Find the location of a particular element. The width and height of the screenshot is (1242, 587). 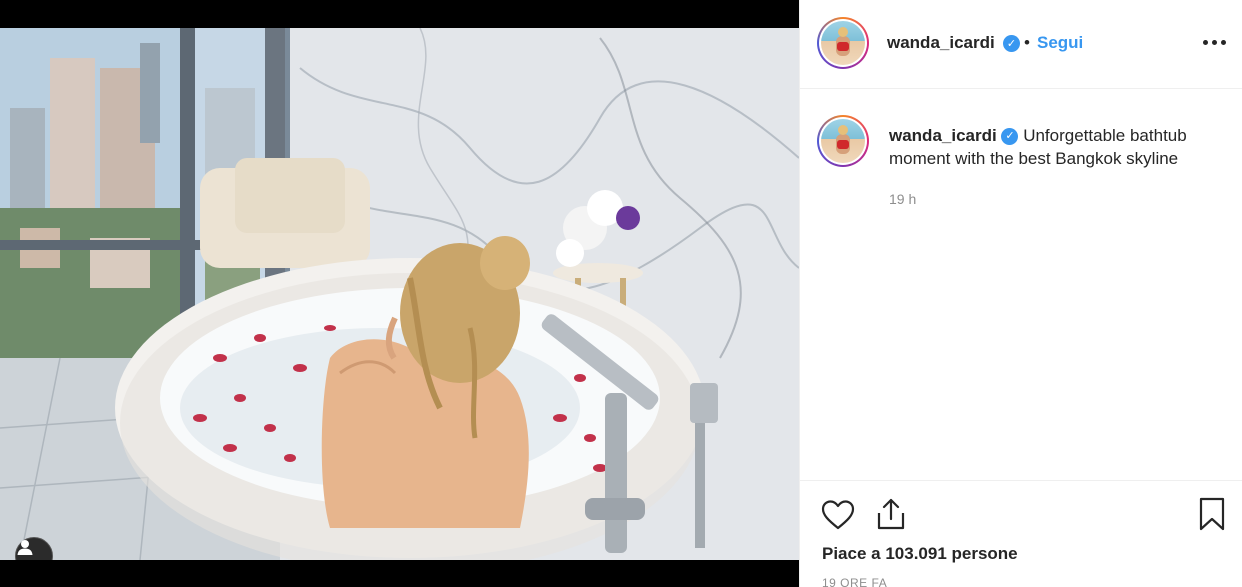

save-button is located at coordinates (1212, 514).